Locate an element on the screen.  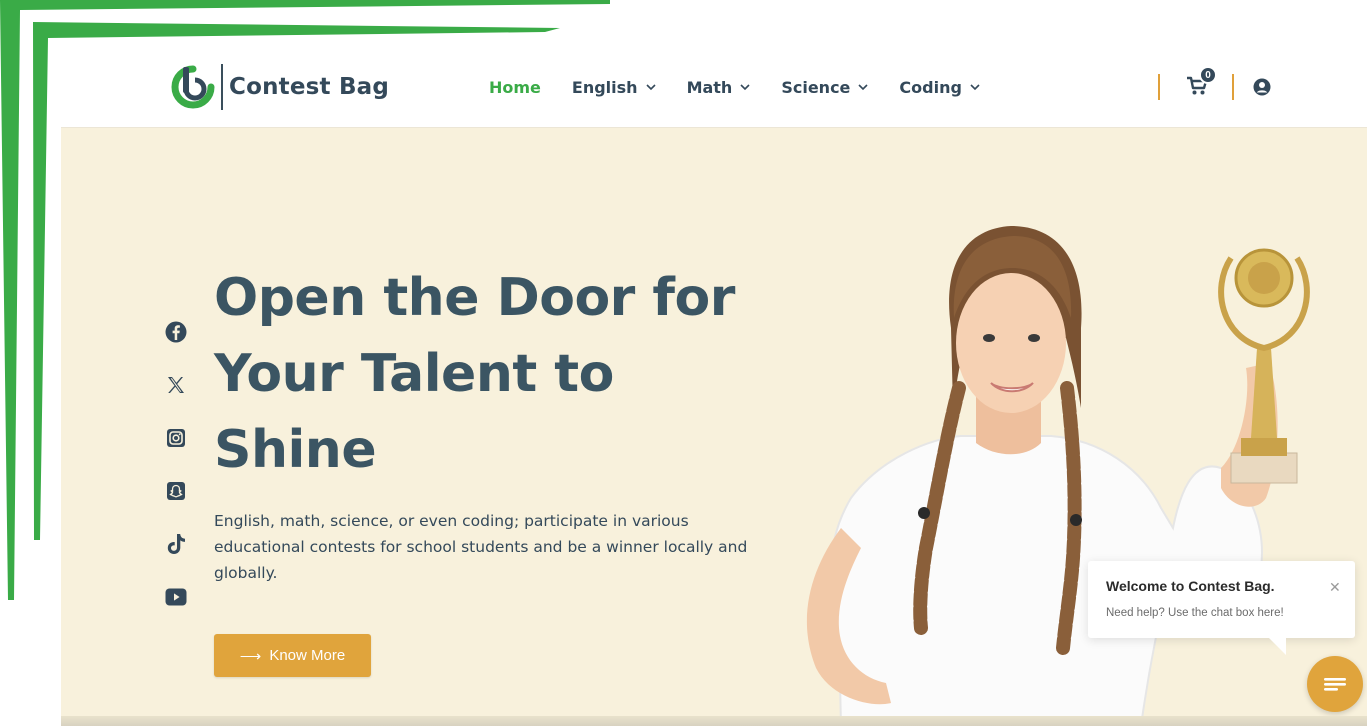
facebook-link is located at coordinates (176, 332).